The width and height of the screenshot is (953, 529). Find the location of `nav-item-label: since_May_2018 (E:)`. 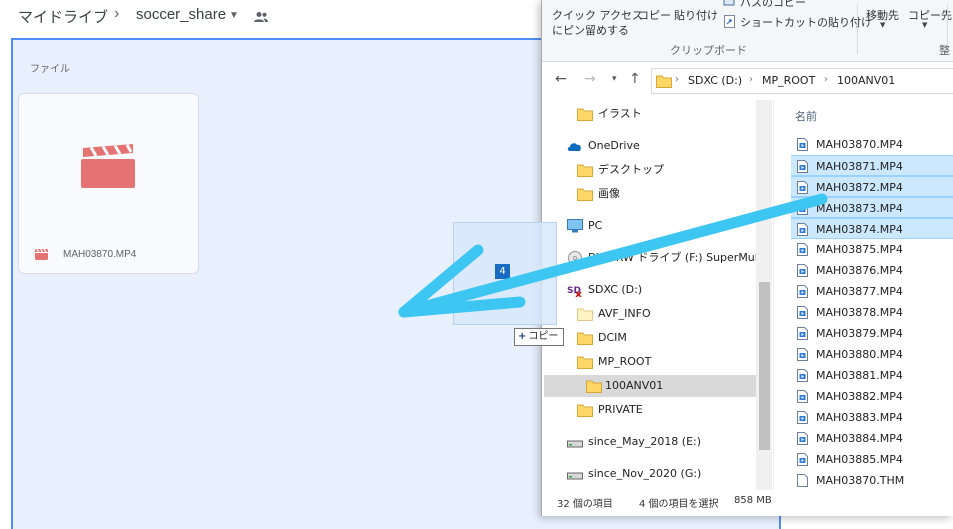

nav-item-label: since_May_2018 (E:) is located at coordinates (645, 441).